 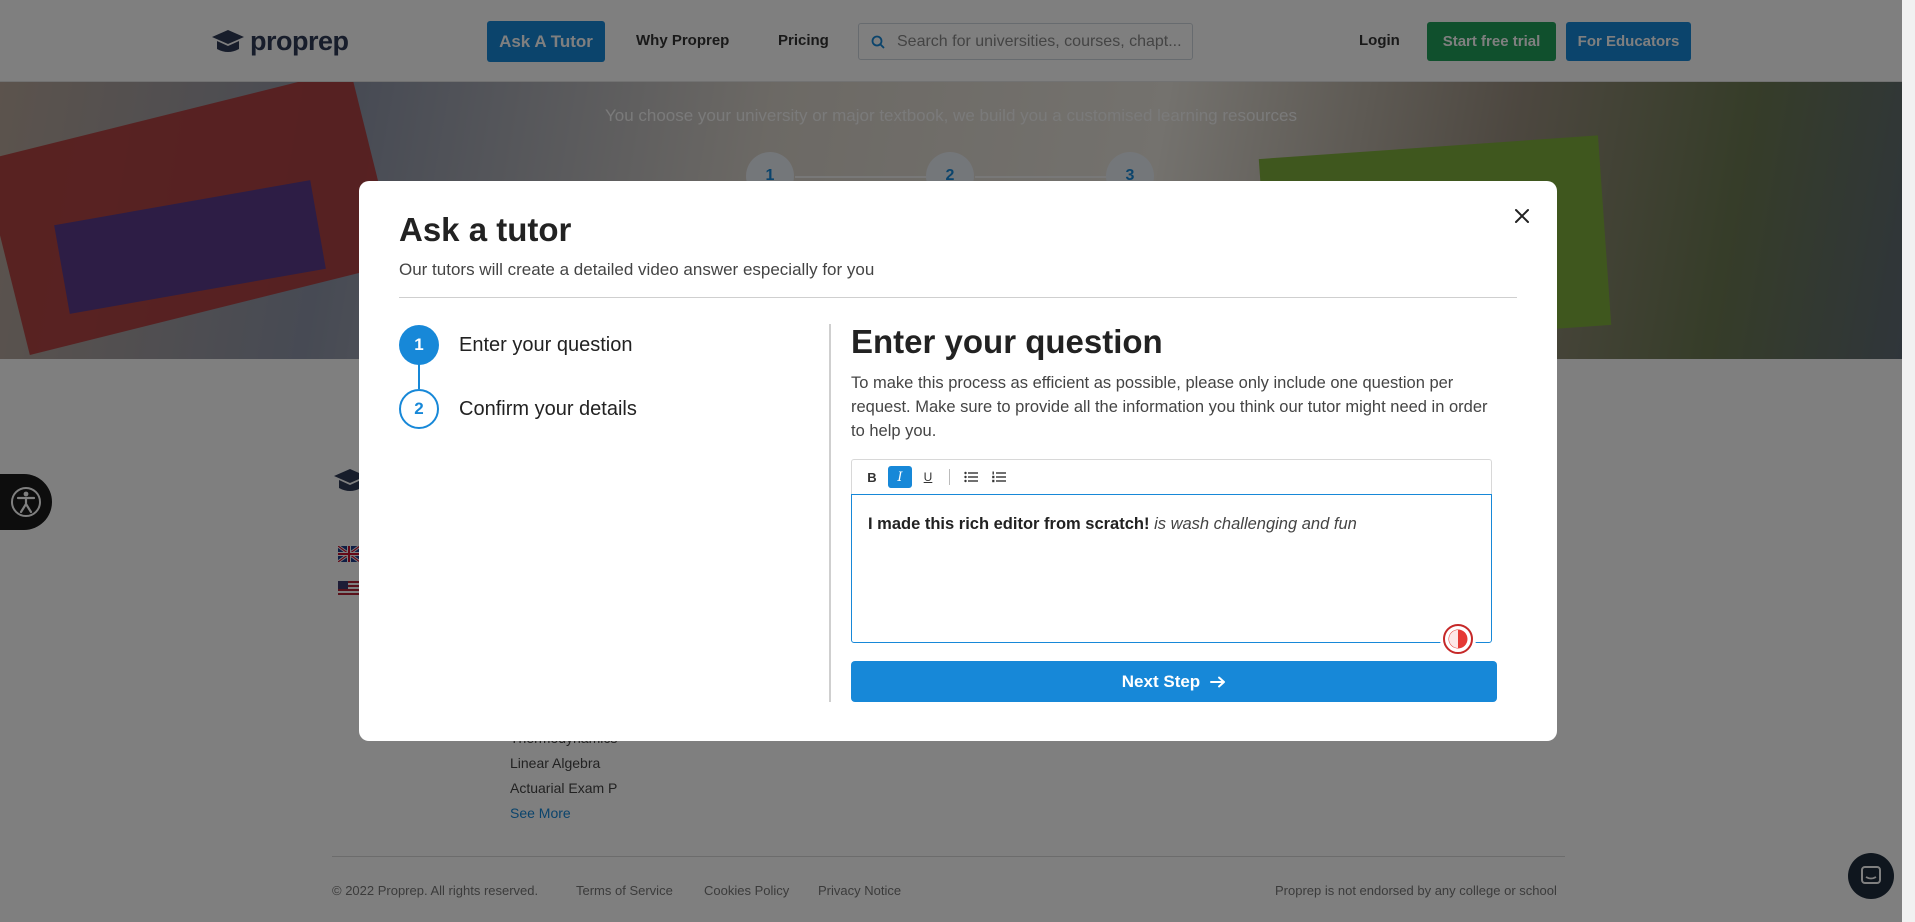 What do you see at coordinates (900, 477) in the screenshot?
I see `italic-button: I` at bounding box center [900, 477].